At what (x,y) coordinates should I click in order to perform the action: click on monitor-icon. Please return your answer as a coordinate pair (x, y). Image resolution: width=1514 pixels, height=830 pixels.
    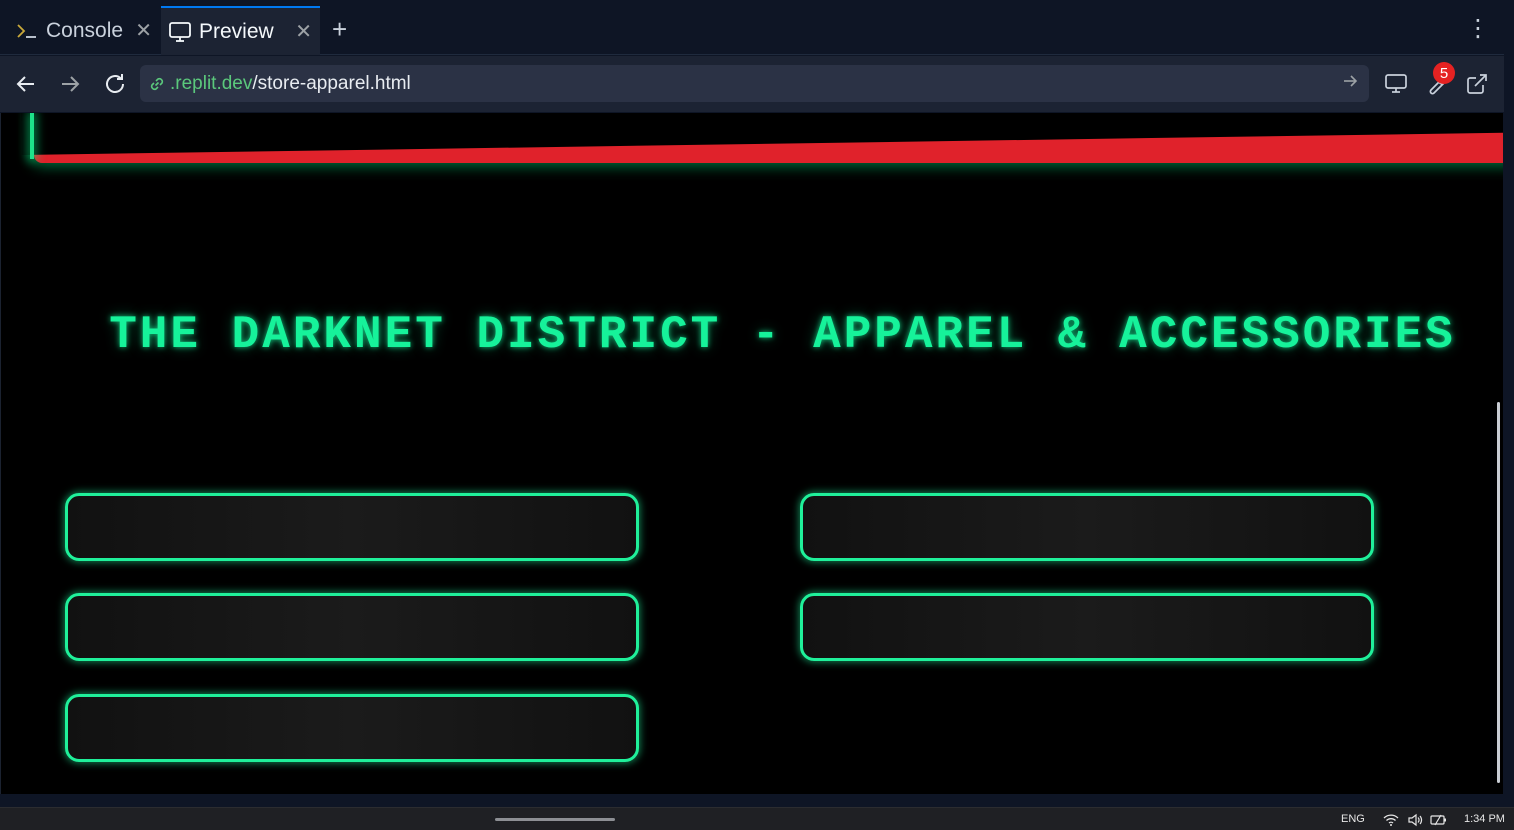
    Looking at the image, I should click on (180, 32).